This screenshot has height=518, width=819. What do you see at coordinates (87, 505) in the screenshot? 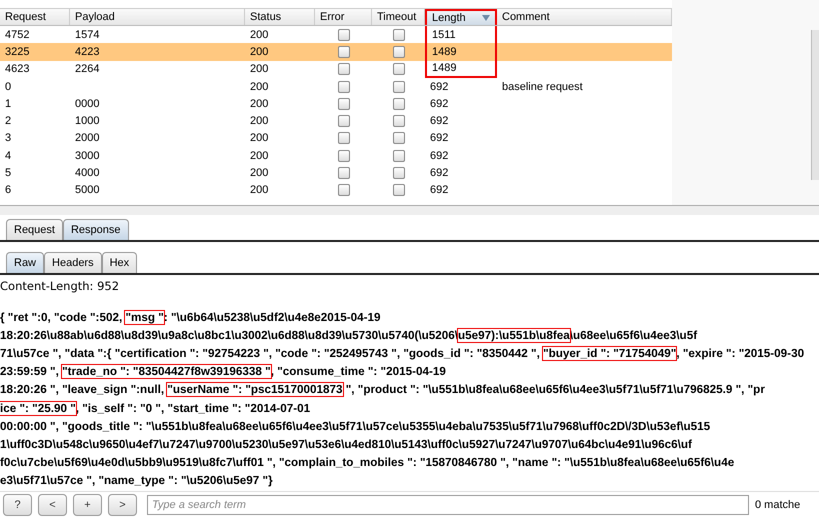
I see `toolbar-button: +` at bounding box center [87, 505].